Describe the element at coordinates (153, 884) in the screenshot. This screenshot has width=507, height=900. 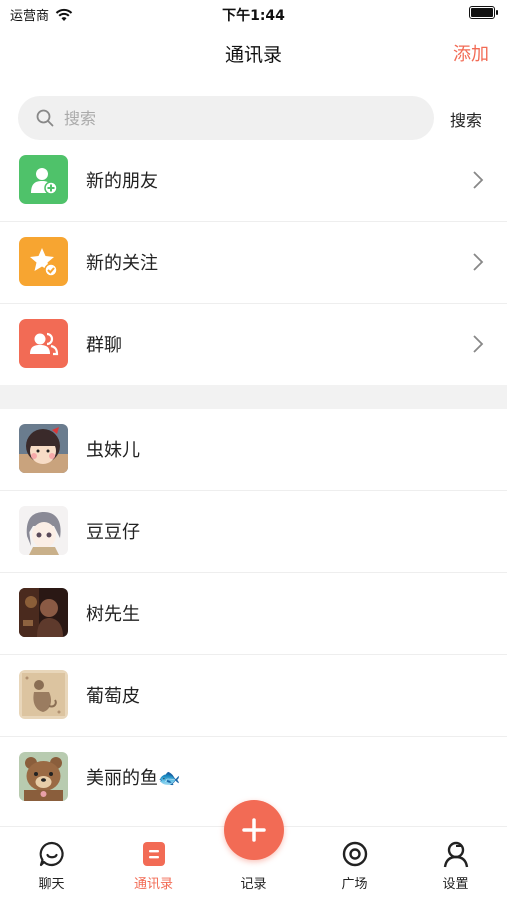
I see `tab-label: 通讯录` at that location.